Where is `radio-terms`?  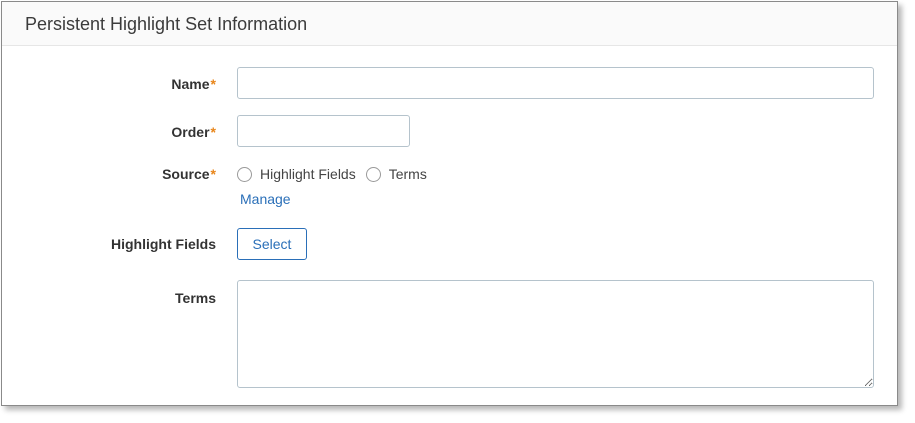
radio-terms is located at coordinates (373, 174).